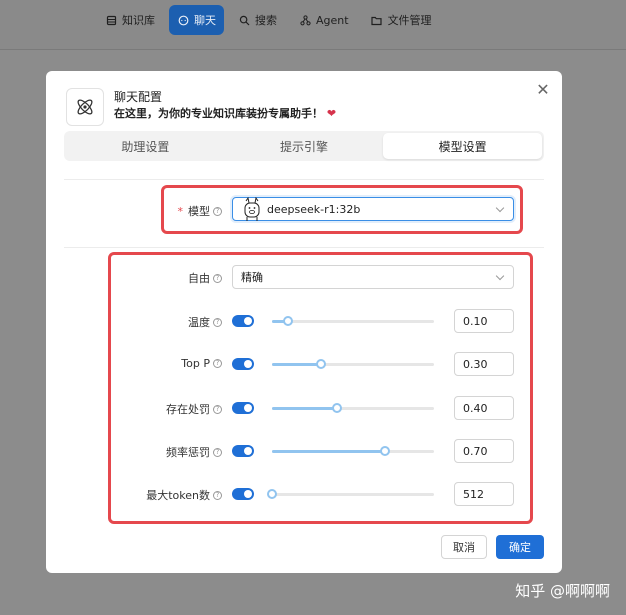  I want to click on freedom-value: 精确, so click(252, 277).